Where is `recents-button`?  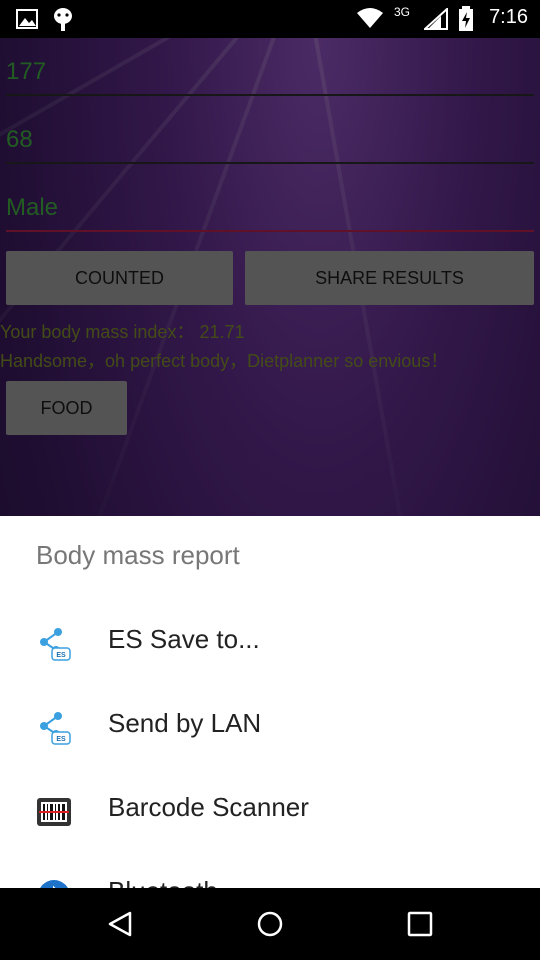
recents-button is located at coordinates (420, 924).